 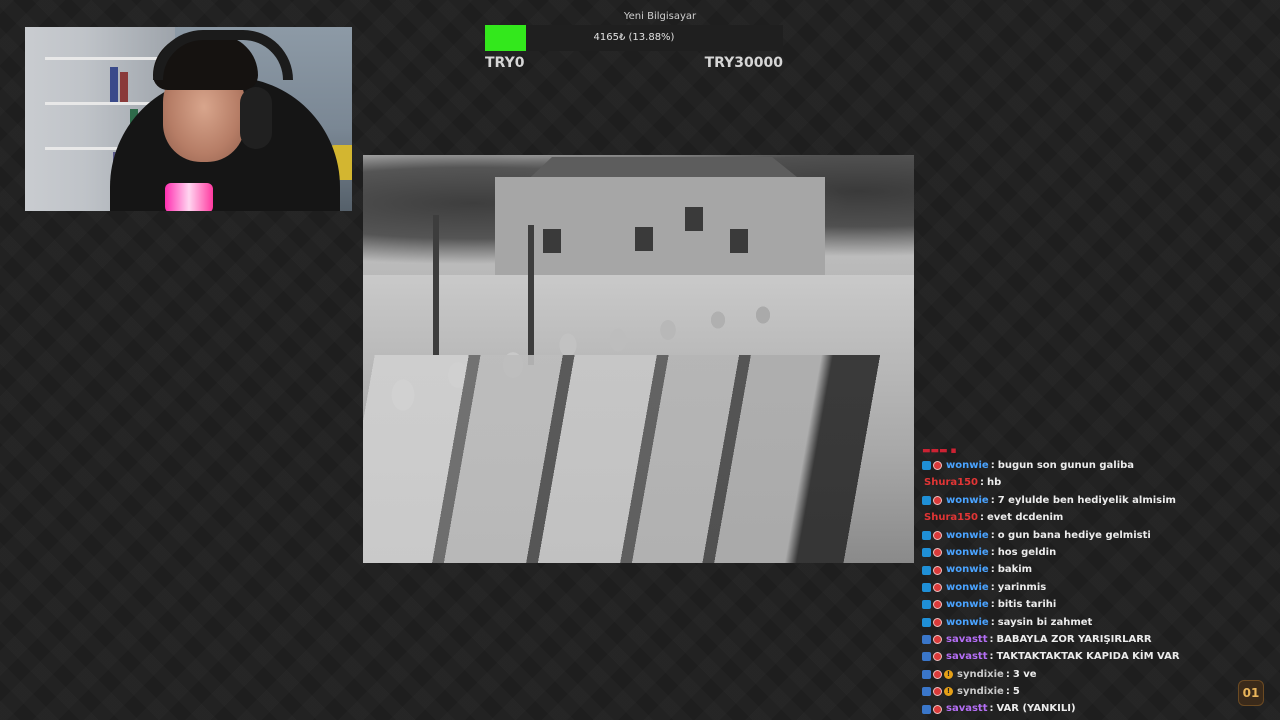 What do you see at coordinates (743, 63) in the screenshot?
I see `goal-max-label: TRY30000` at bounding box center [743, 63].